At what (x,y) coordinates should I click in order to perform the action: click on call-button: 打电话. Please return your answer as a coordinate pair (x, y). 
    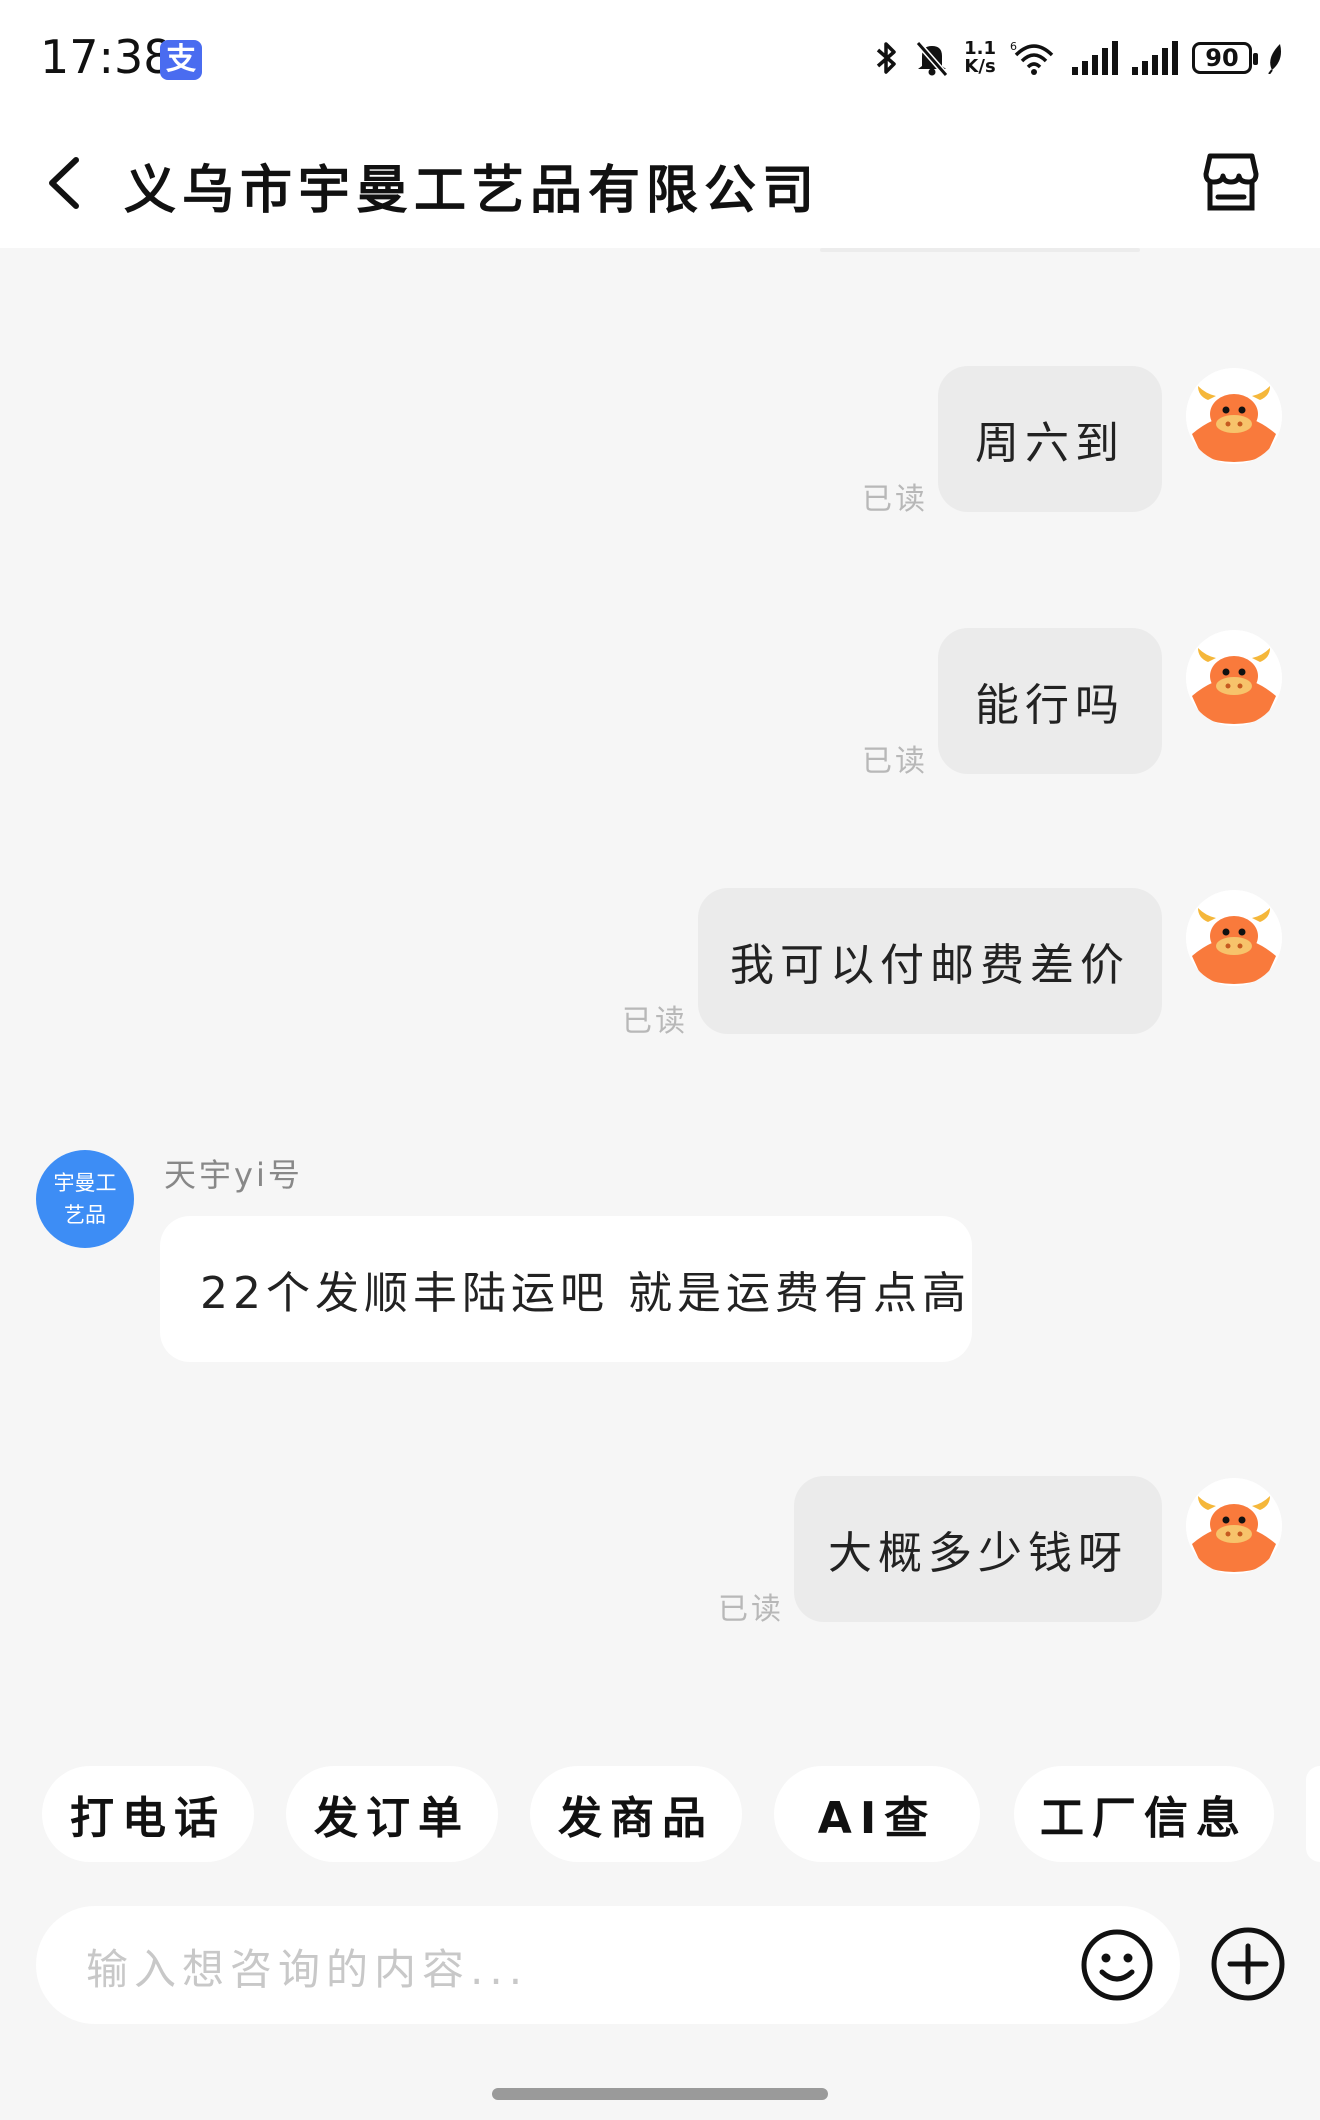
    Looking at the image, I should click on (148, 1814).